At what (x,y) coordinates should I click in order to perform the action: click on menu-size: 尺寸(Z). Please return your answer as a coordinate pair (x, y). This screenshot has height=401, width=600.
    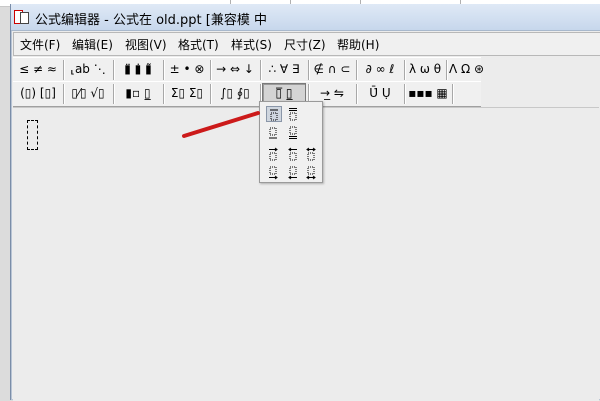
    Looking at the image, I should click on (305, 44).